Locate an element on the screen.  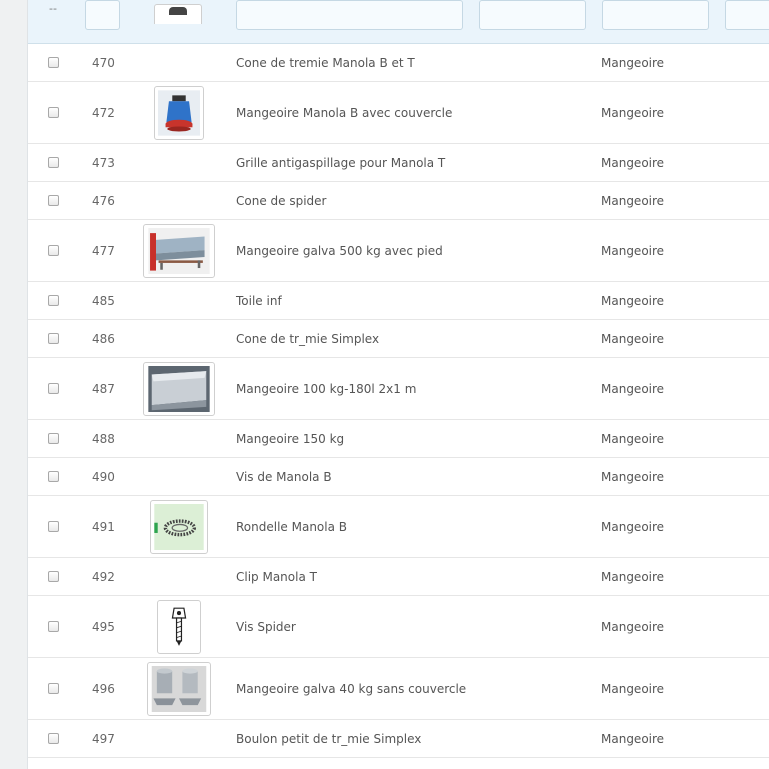
table-row: 486 Cone de tr_mie Simplex Mangeoire is located at coordinates (398, 339).